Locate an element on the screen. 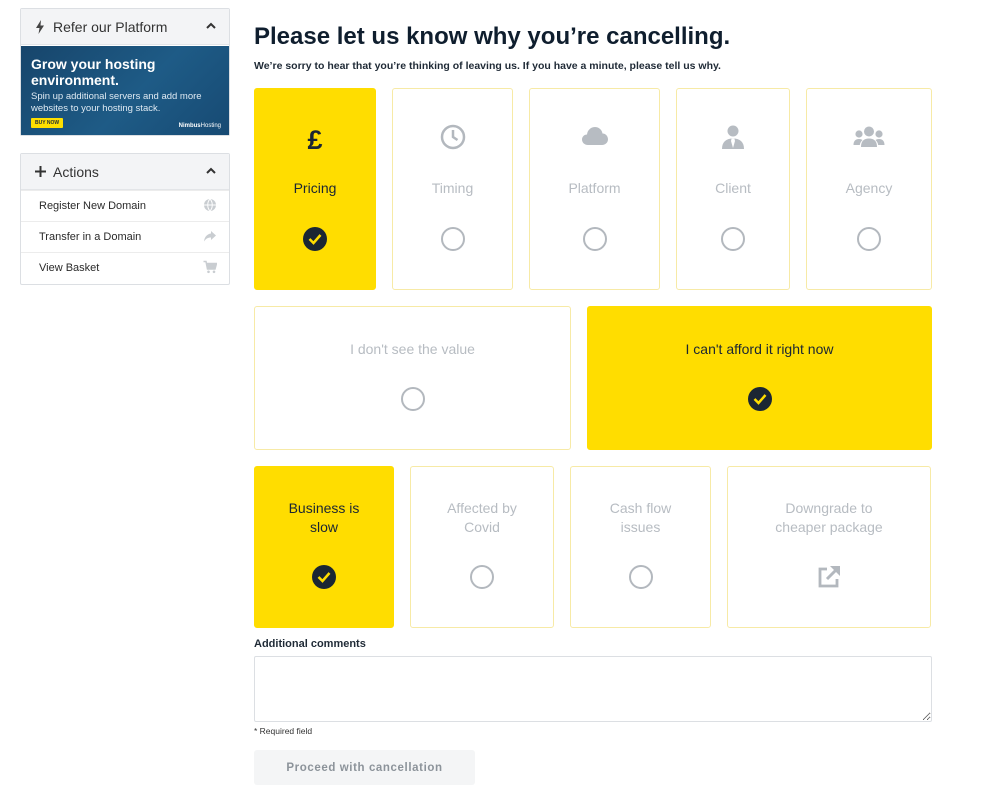 The image size is (986, 809). reason-cash-flow: Cash flow issues is located at coordinates (640, 547).